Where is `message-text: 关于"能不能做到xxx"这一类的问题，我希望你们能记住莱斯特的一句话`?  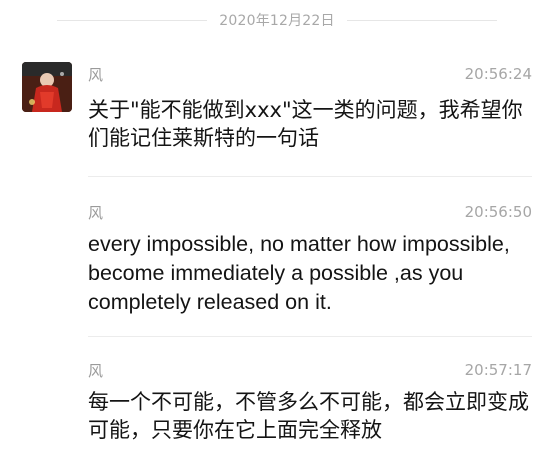
message-text: 关于"能不能做到xxx"这一类的问题，我希望你们能记住莱斯特的一句话 is located at coordinates (305, 124).